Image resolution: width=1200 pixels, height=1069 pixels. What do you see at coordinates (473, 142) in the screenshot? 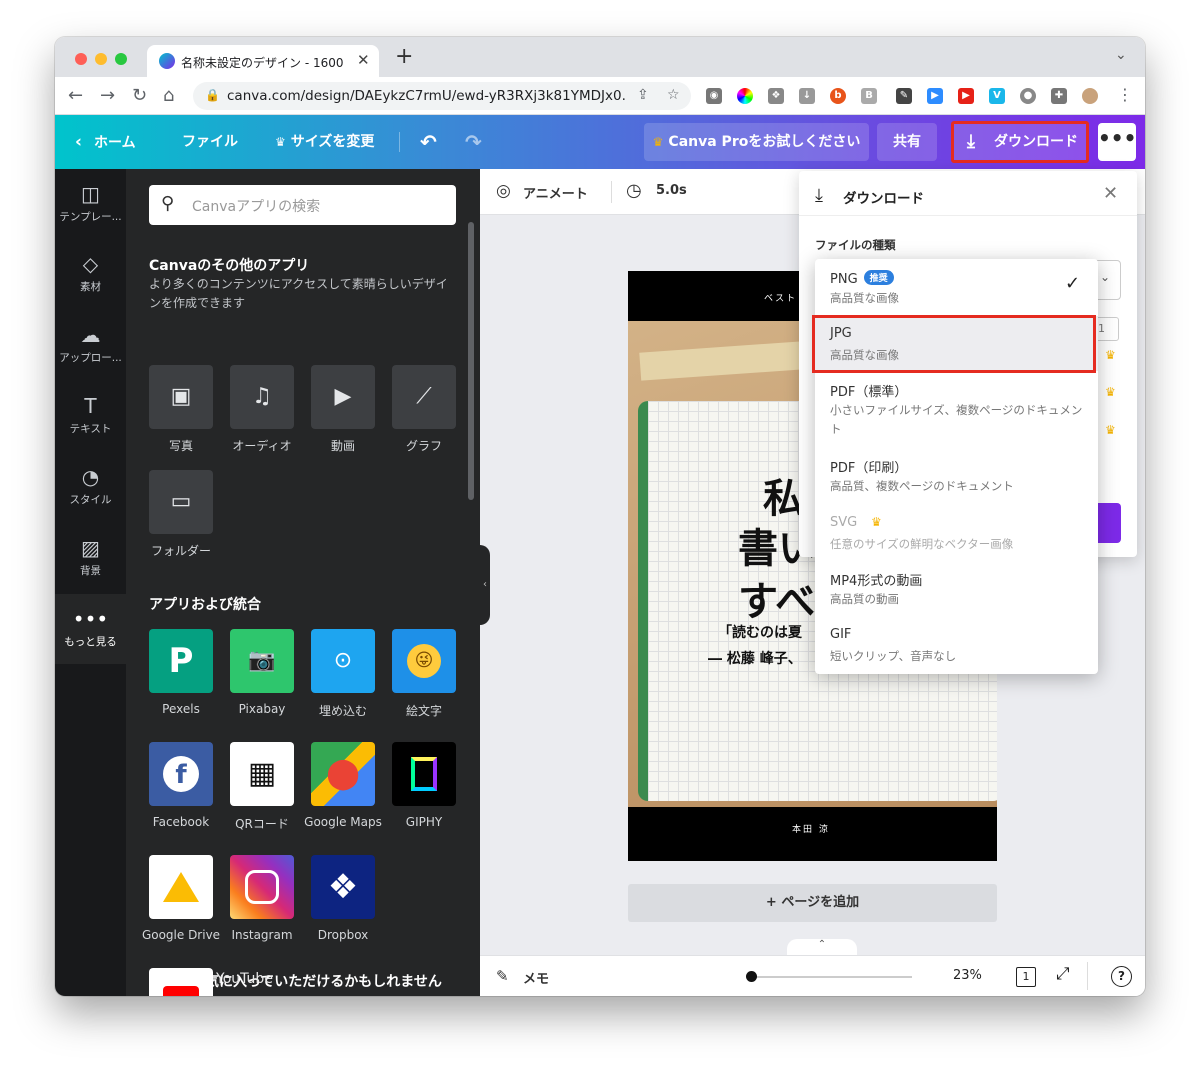
I see `redo-icon: ↷` at bounding box center [473, 142].